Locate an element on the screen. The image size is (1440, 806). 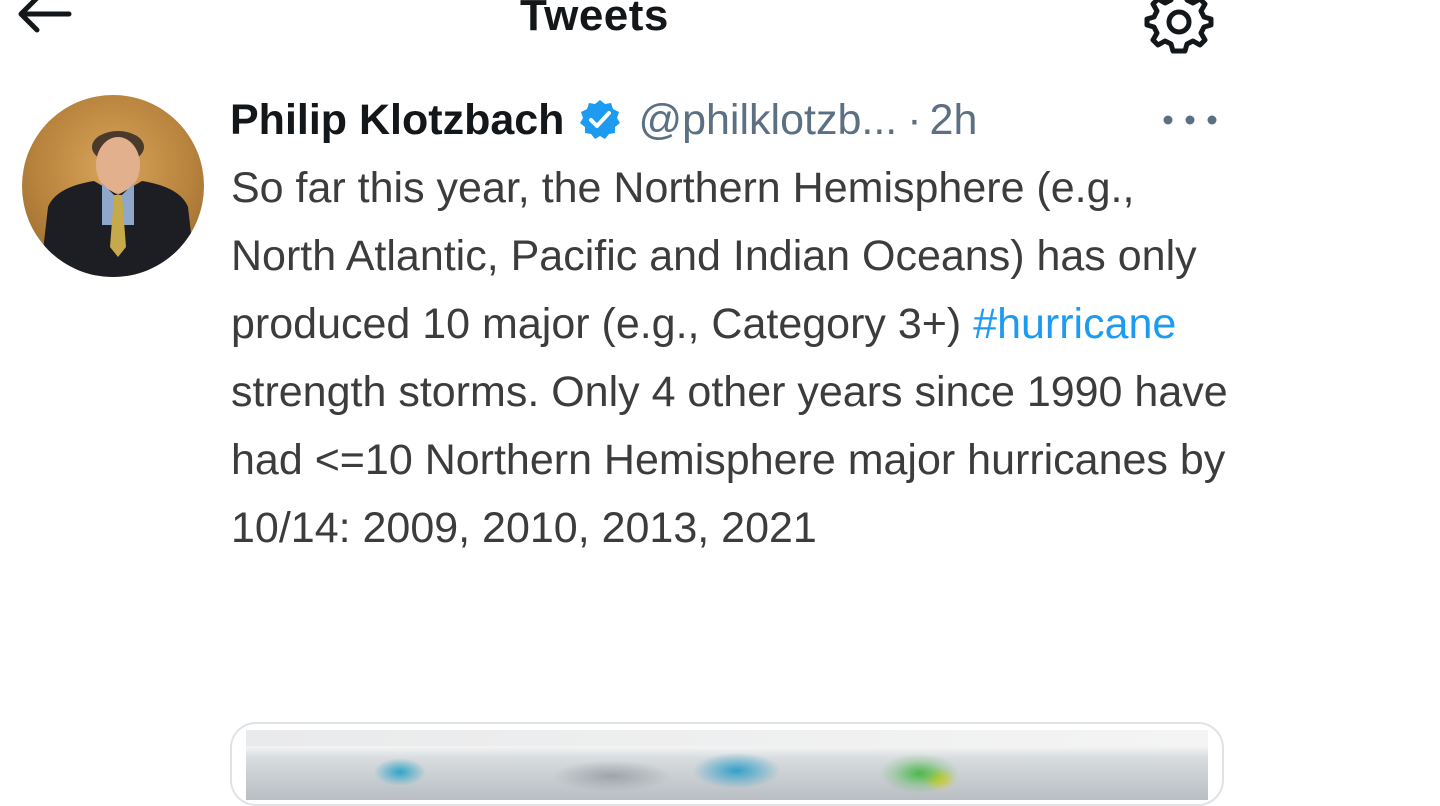
more-dots-icon is located at coordinates (1190, 120).